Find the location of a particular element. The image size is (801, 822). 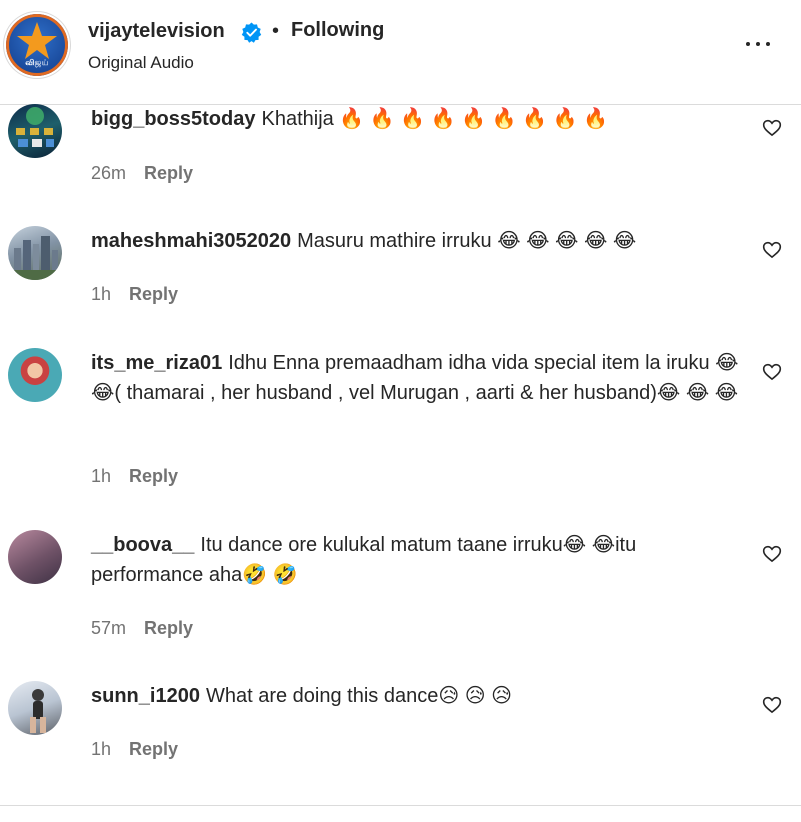

more-options-icon is located at coordinates (759, 44).